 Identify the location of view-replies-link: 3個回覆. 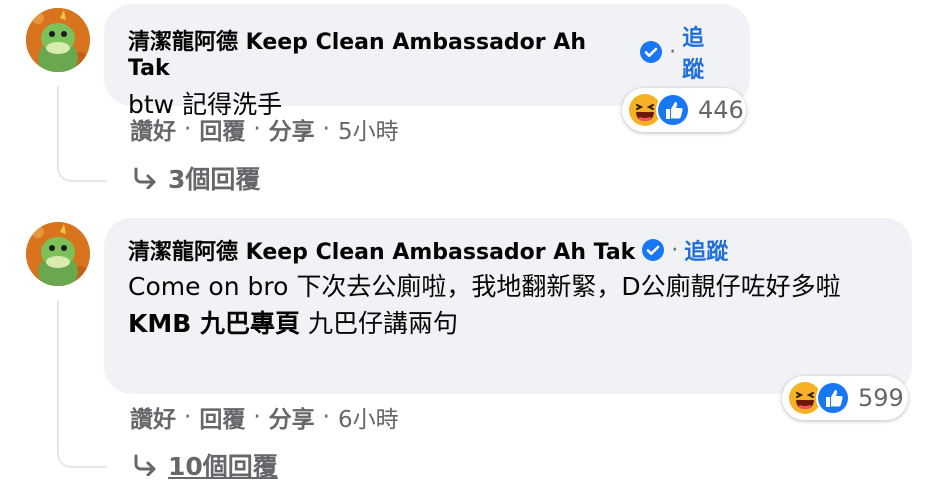
(196, 178).